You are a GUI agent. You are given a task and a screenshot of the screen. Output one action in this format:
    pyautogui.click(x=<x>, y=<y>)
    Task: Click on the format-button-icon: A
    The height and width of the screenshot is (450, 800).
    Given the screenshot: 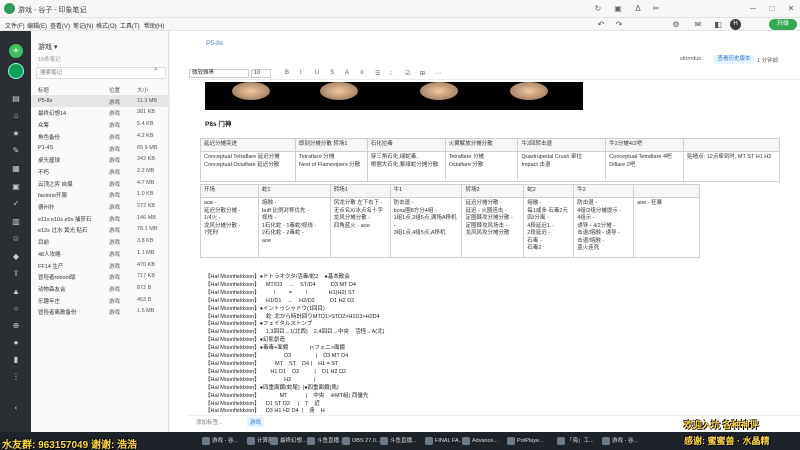 What is the action you would take?
    pyautogui.click(x=347, y=73)
    